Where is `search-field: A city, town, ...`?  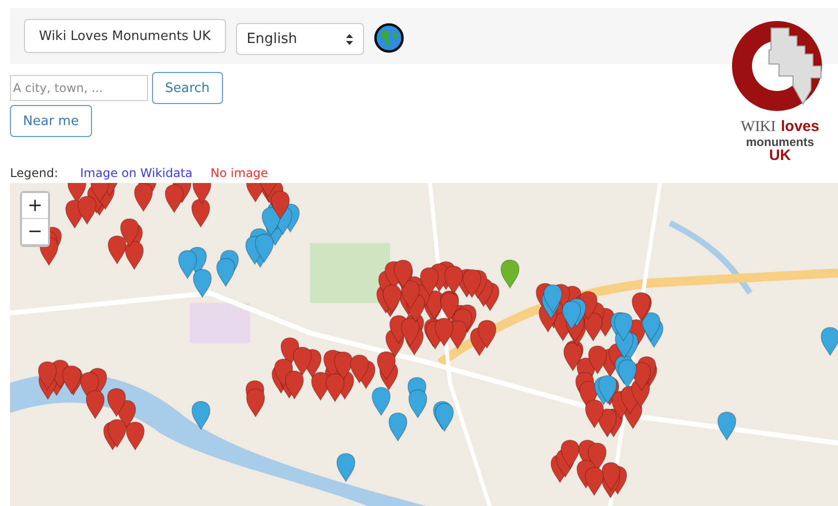
search-field: A city, town, ... is located at coordinates (79, 88).